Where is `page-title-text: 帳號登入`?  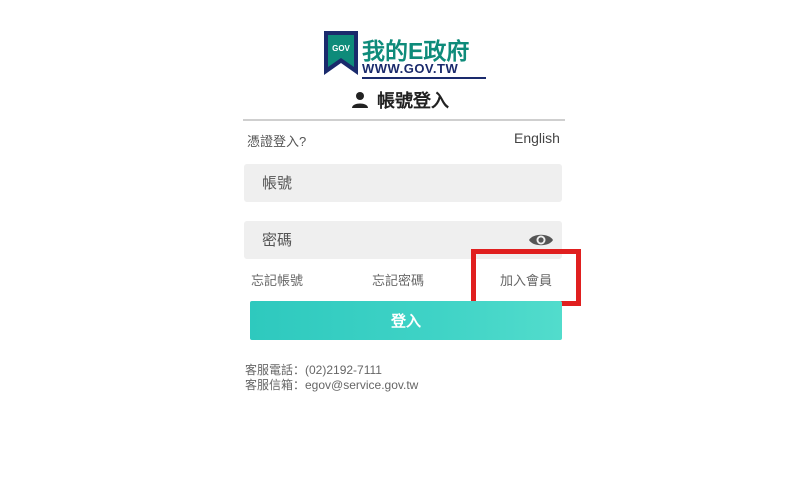 page-title-text: 帳號登入 is located at coordinates (413, 101).